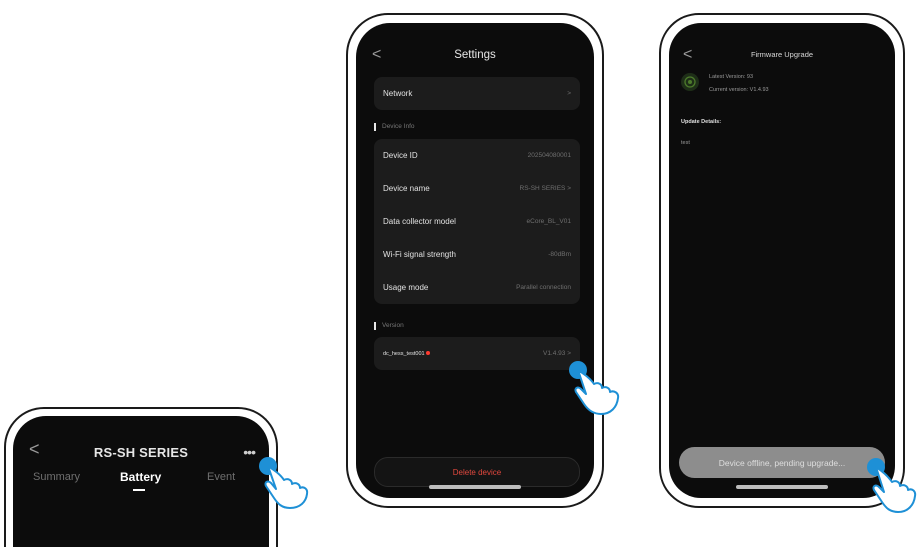  I want to click on tab-battery: Battery, so click(140, 477).